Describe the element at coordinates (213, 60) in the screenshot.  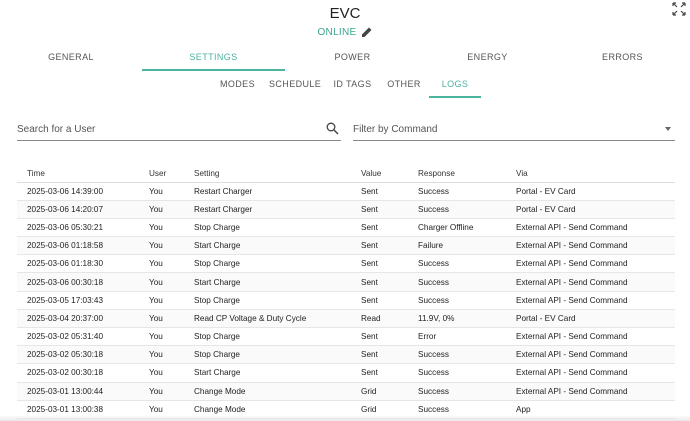
I see `tab-settings: SETTINGS` at that location.